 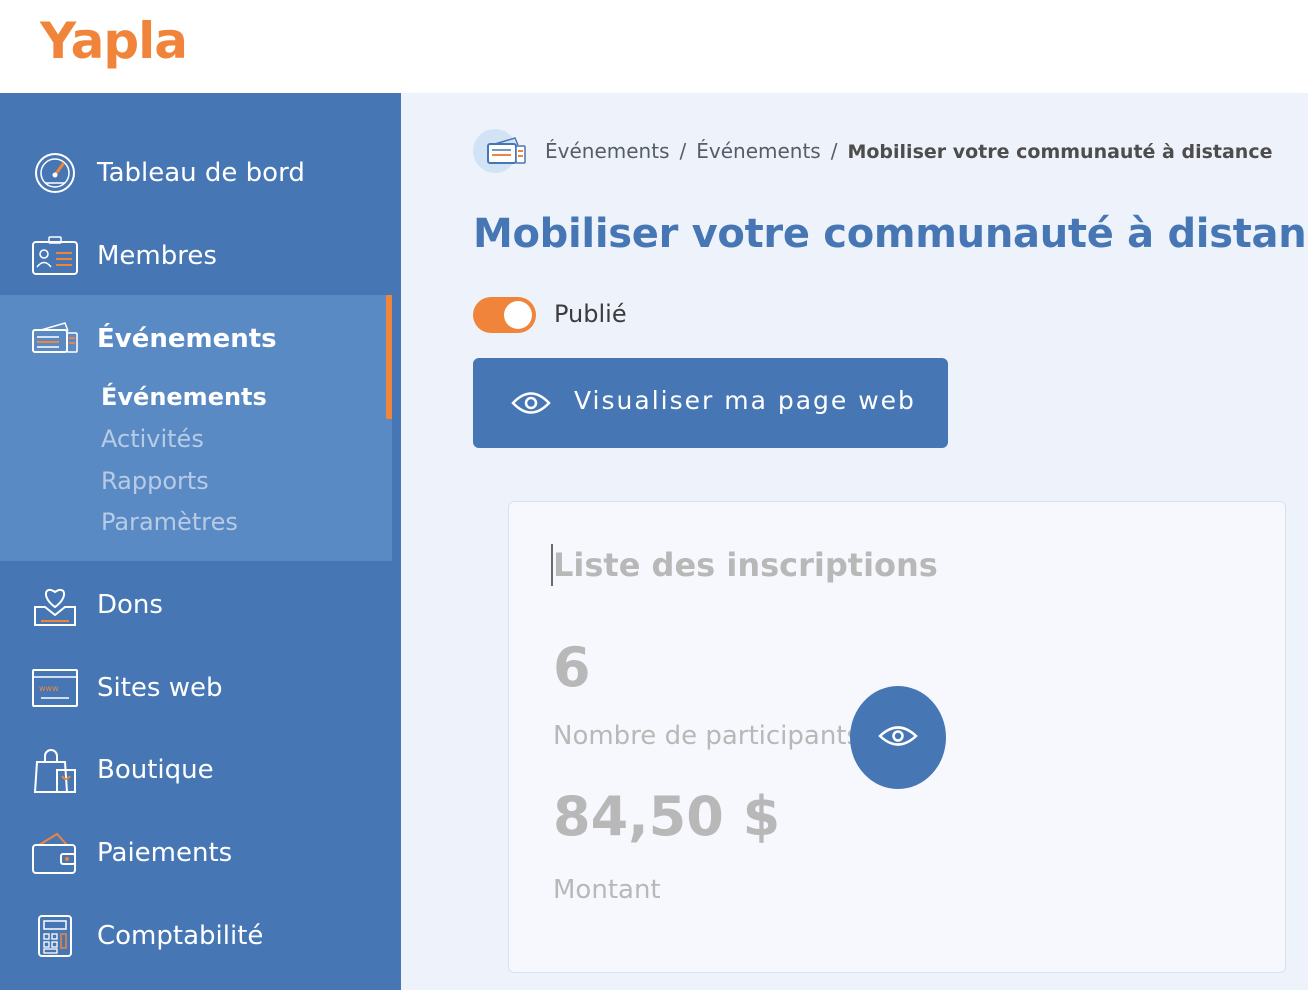 What do you see at coordinates (758, 151) in the screenshot?
I see `breadcrumb-item-events-list: Événements` at bounding box center [758, 151].